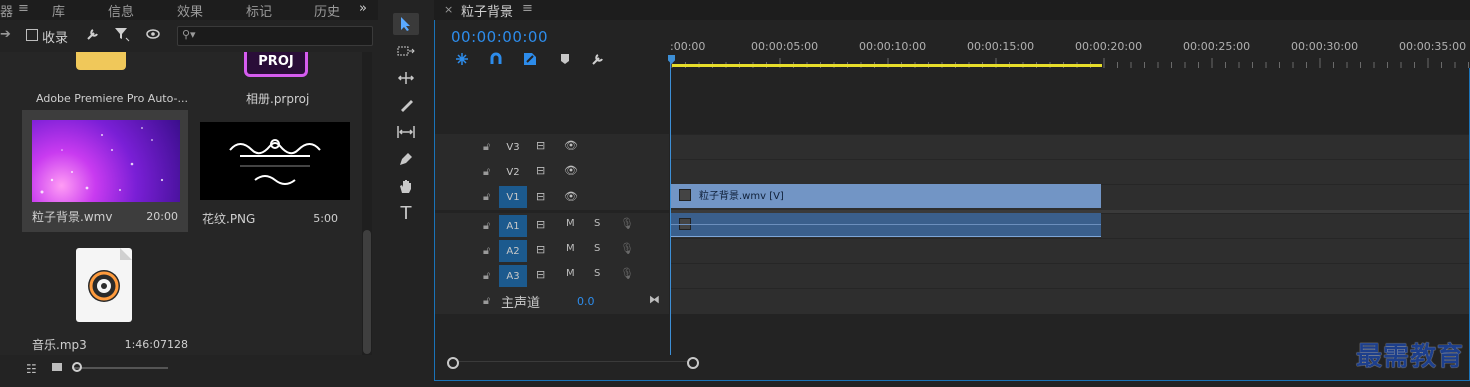  I want to click on project-item-prproj: PROJ 相册.prproj, so click(275, 81).